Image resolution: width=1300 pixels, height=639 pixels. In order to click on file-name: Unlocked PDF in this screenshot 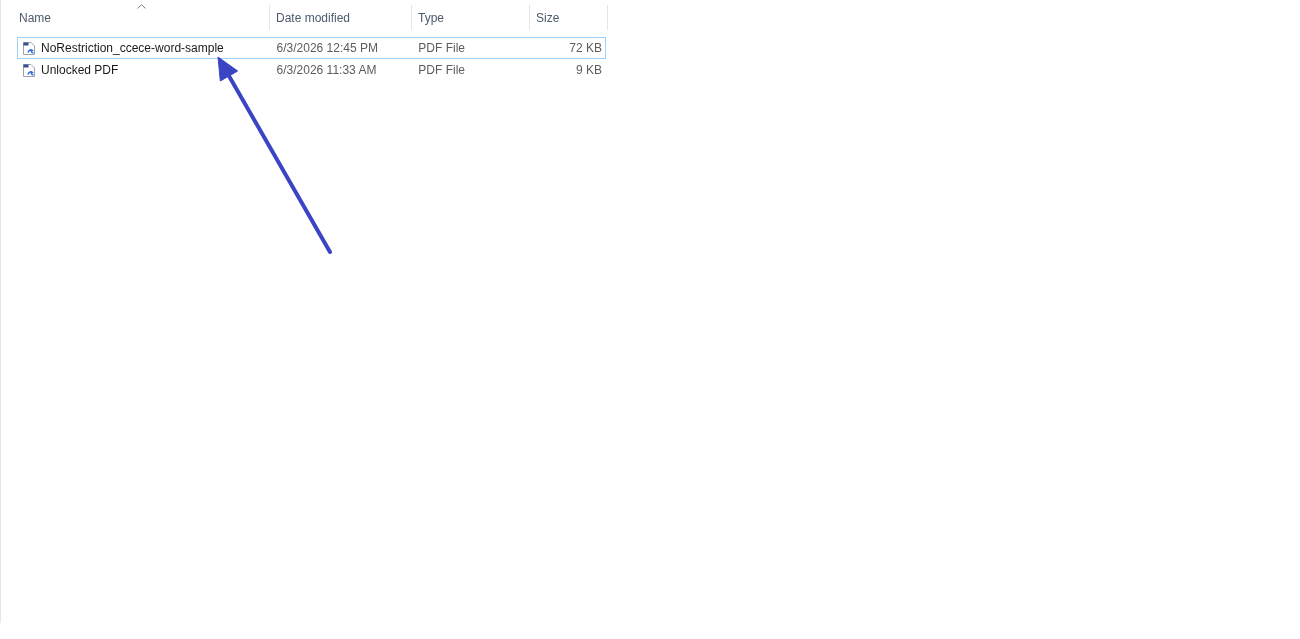, I will do `click(80, 70)`.